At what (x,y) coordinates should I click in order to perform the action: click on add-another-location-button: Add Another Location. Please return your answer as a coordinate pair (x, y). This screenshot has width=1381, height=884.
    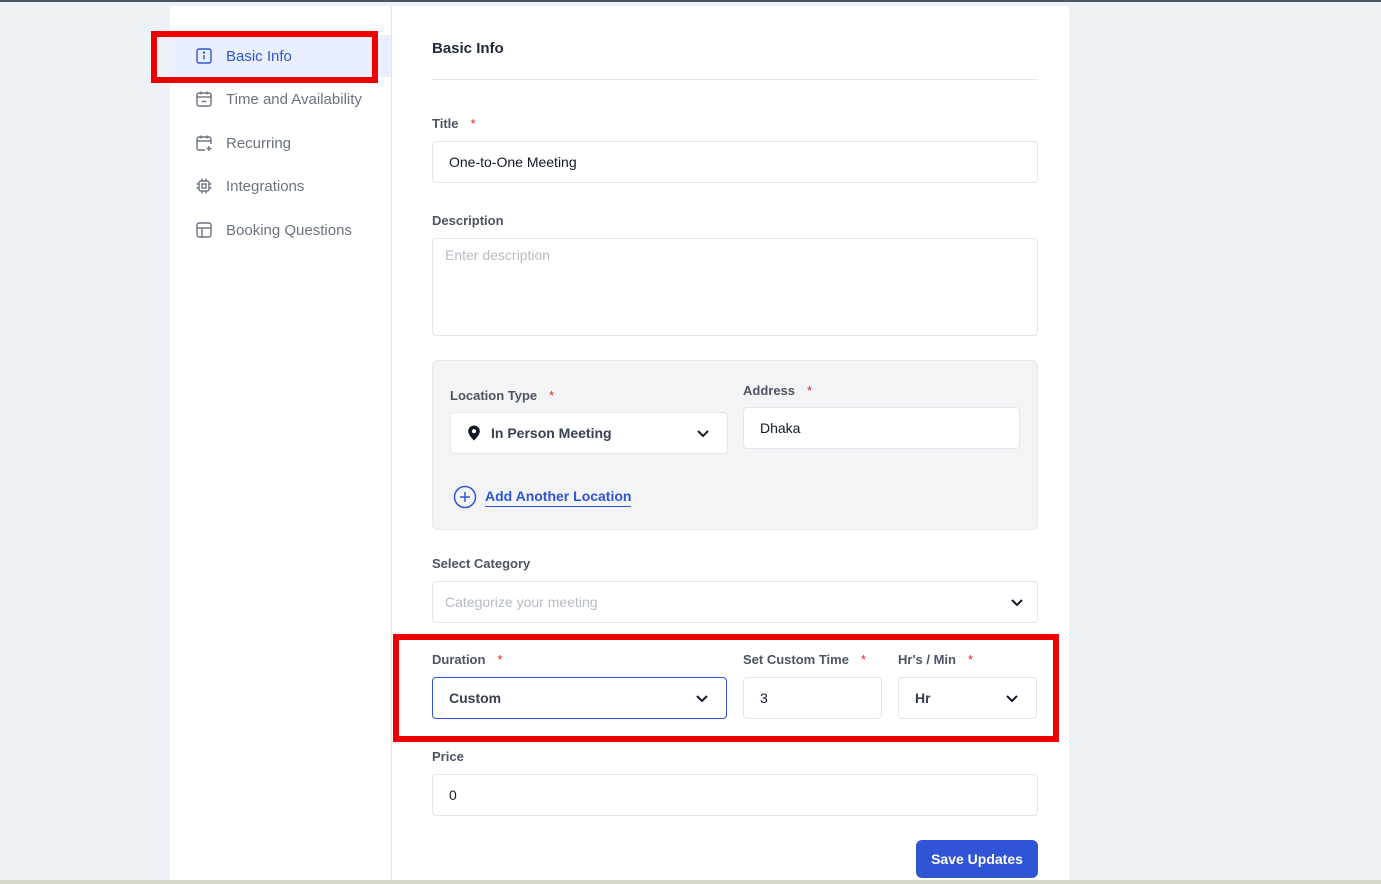
    Looking at the image, I should click on (542, 497).